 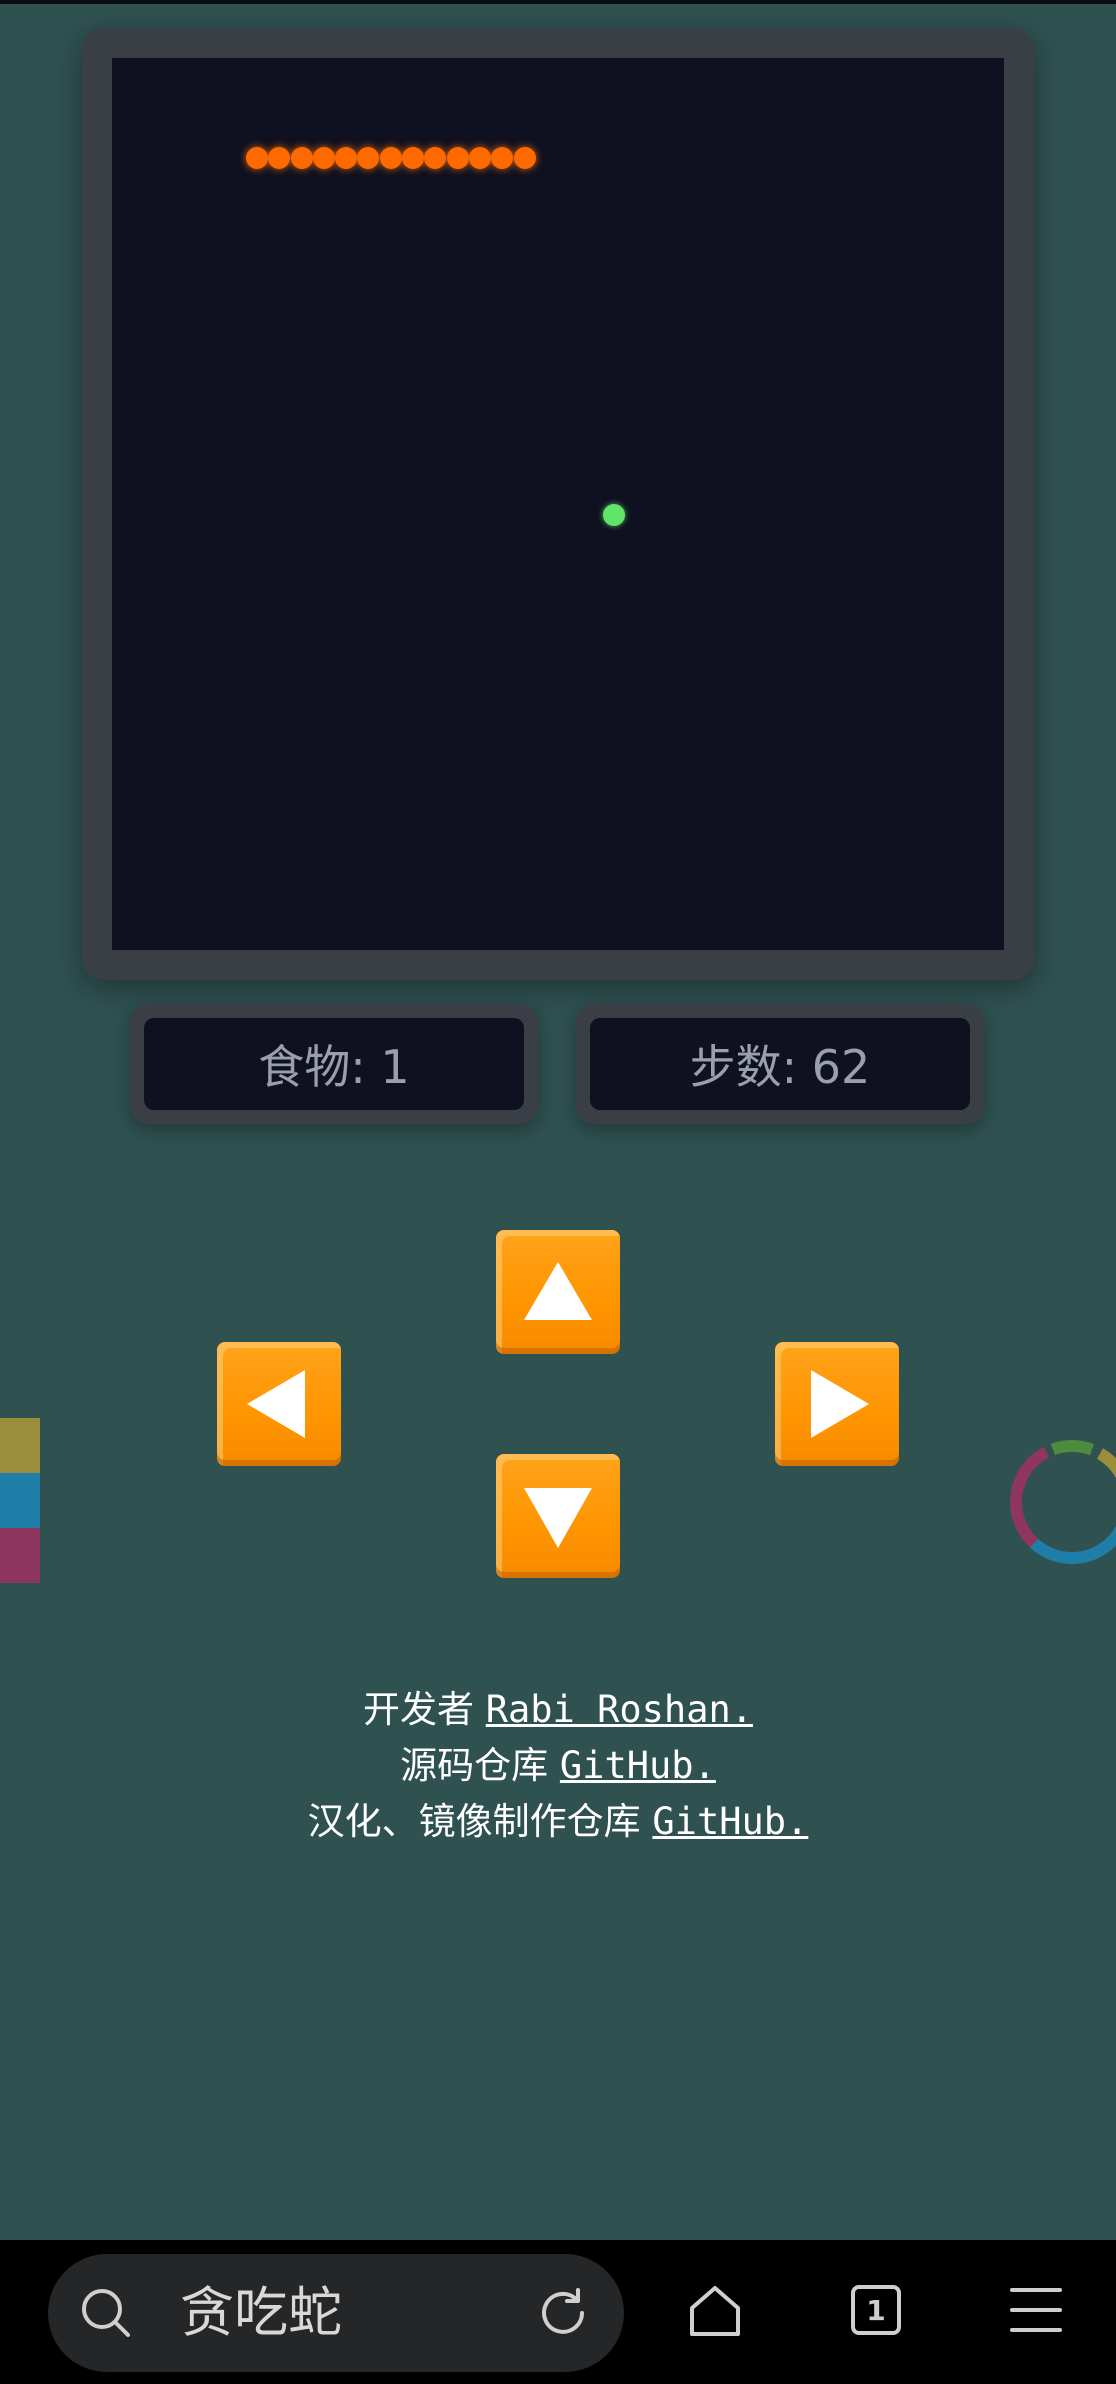 I want to click on food-counter: 食物: 1, so click(x=334, y=1064).